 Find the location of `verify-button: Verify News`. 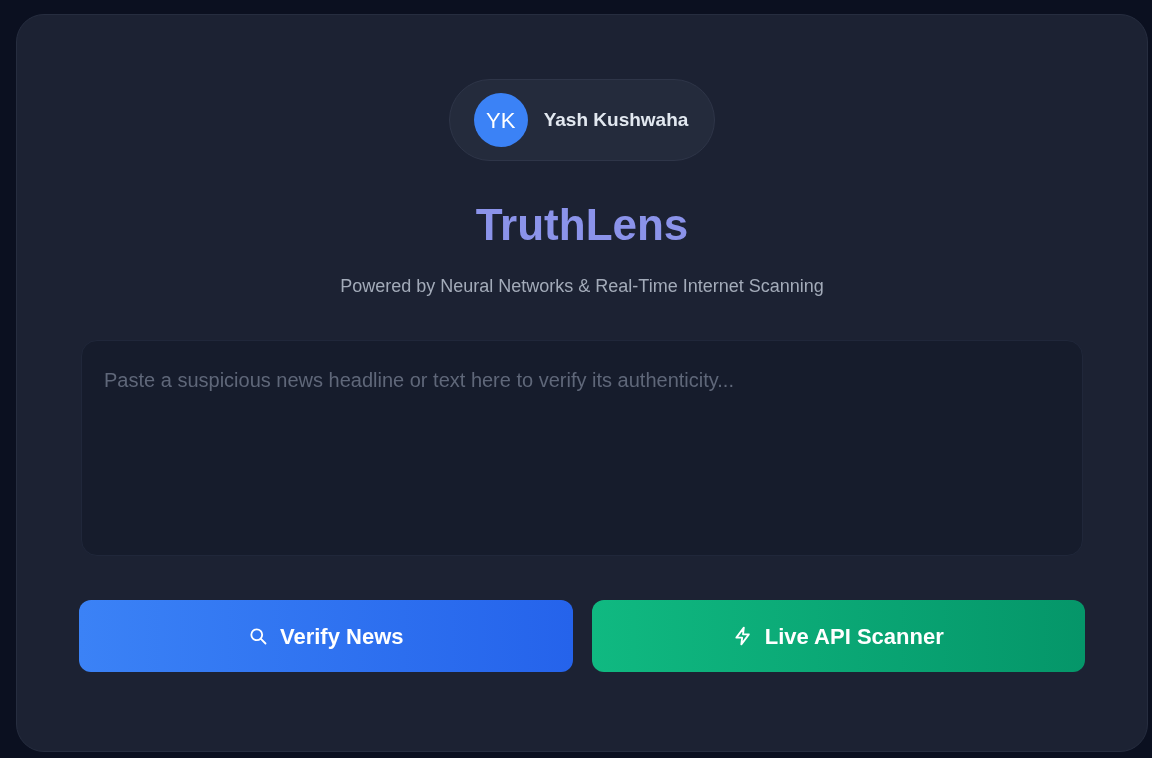

verify-button: Verify News is located at coordinates (326, 636).